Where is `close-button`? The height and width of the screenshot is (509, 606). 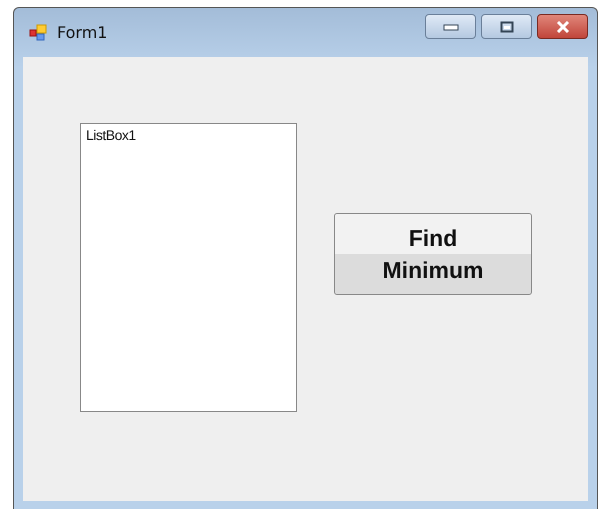
close-button is located at coordinates (562, 26).